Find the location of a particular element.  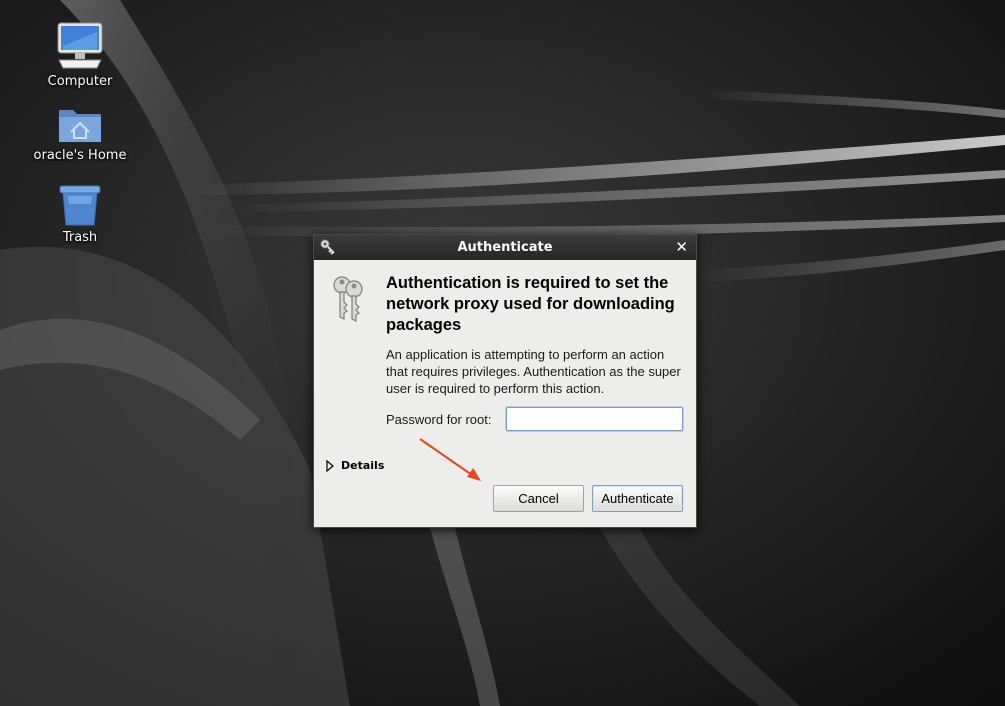

password-label: Password for root: is located at coordinates (439, 419).